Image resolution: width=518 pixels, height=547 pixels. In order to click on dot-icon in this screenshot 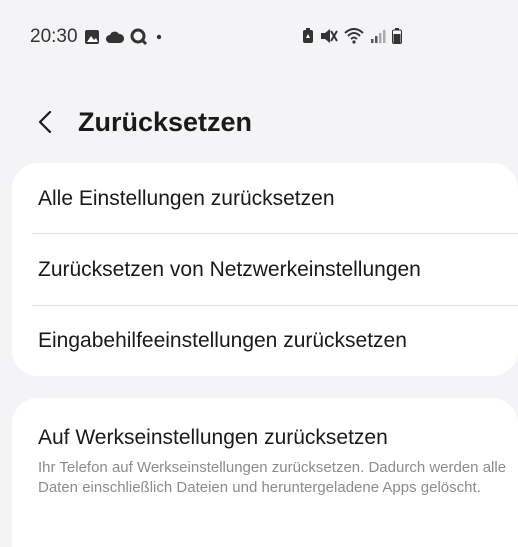, I will do `click(159, 37)`.